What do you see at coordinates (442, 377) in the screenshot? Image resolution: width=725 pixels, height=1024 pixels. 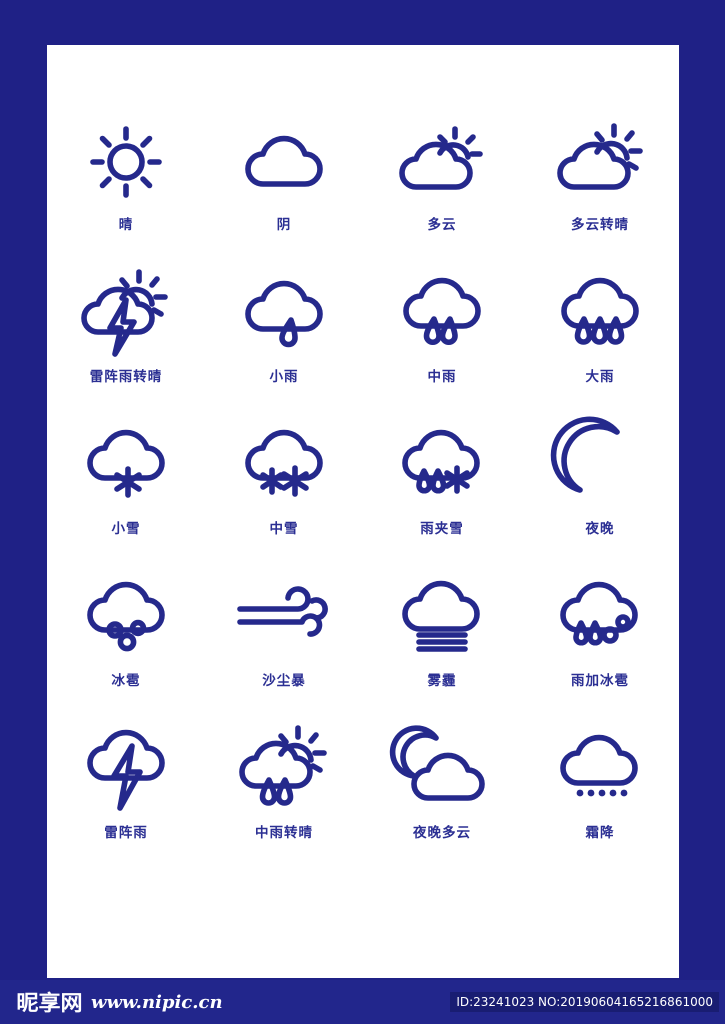 I see `icon-caption: 中雨` at bounding box center [442, 377].